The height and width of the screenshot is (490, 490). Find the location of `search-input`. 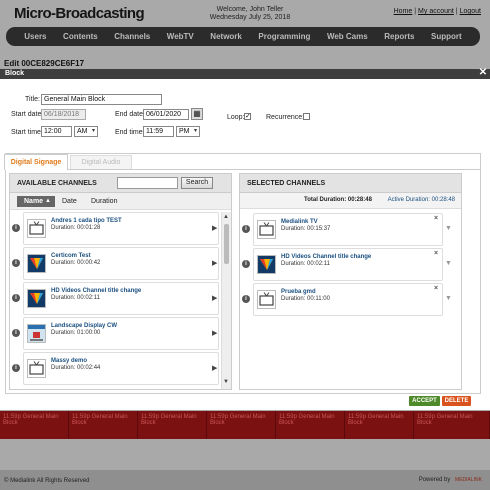

search-input is located at coordinates (147, 183).